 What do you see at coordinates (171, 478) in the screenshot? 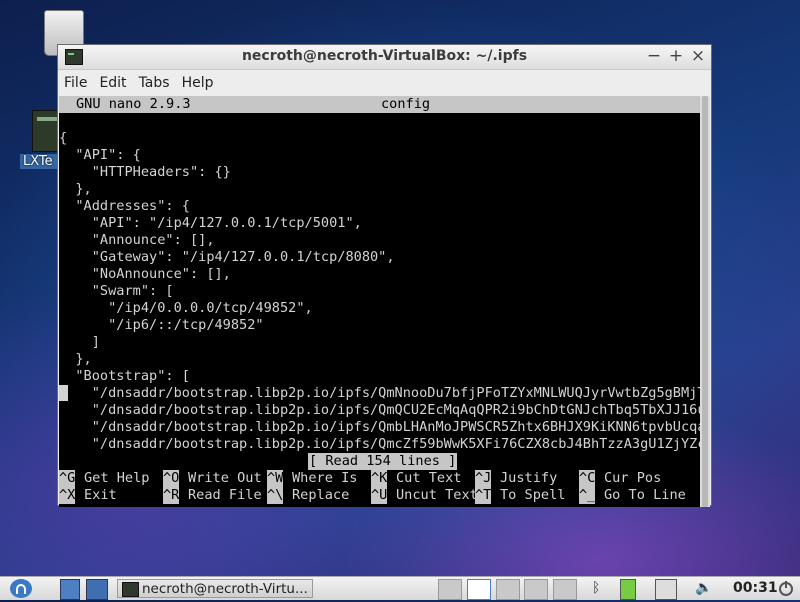
I see `shortcut-key: ^O` at bounding box center [171, 478].